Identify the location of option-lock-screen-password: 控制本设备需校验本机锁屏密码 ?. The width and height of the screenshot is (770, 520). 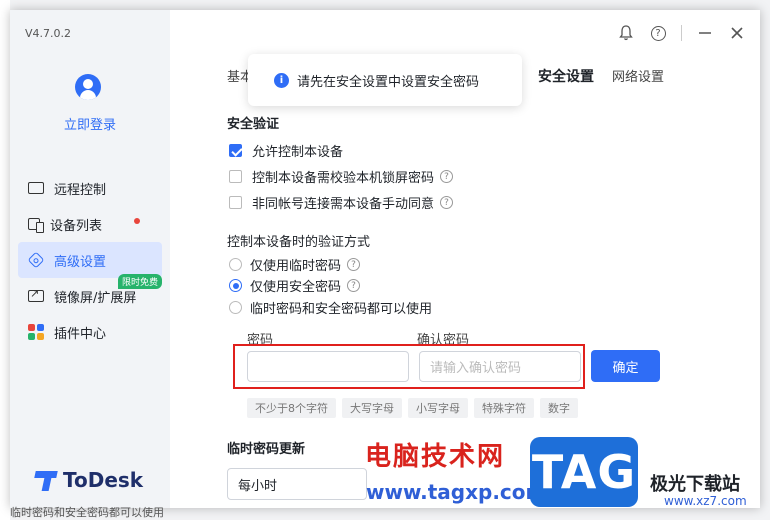
(341, 176).